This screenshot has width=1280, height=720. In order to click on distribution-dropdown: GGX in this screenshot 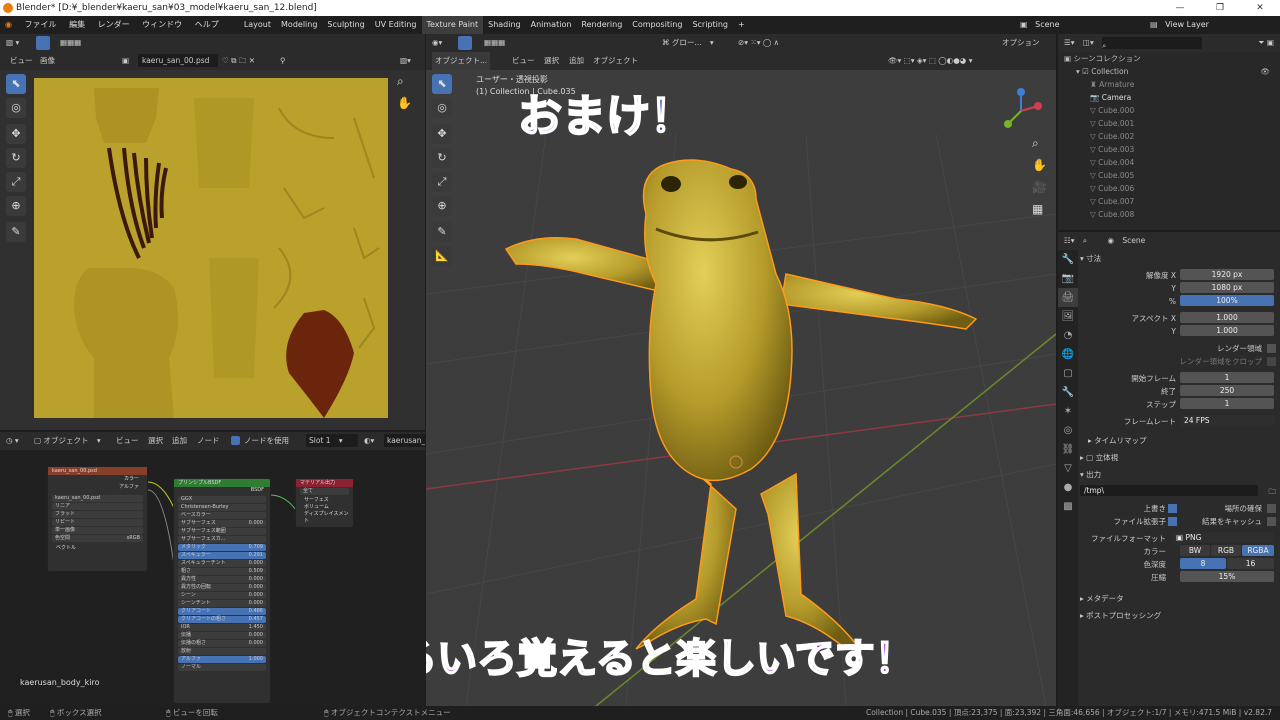, I will do `click(222, 499)`.